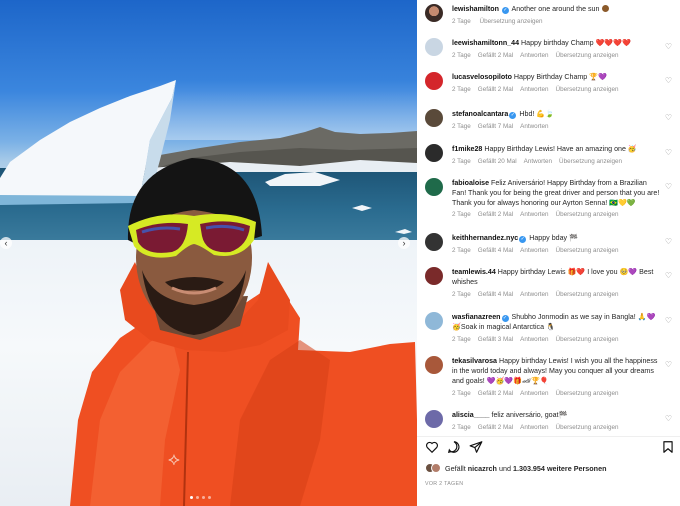 The width and height of the screenshot is (680, 506). I want to click on likes-count-link: Gefällt 3 Mal, so click(495, 339).